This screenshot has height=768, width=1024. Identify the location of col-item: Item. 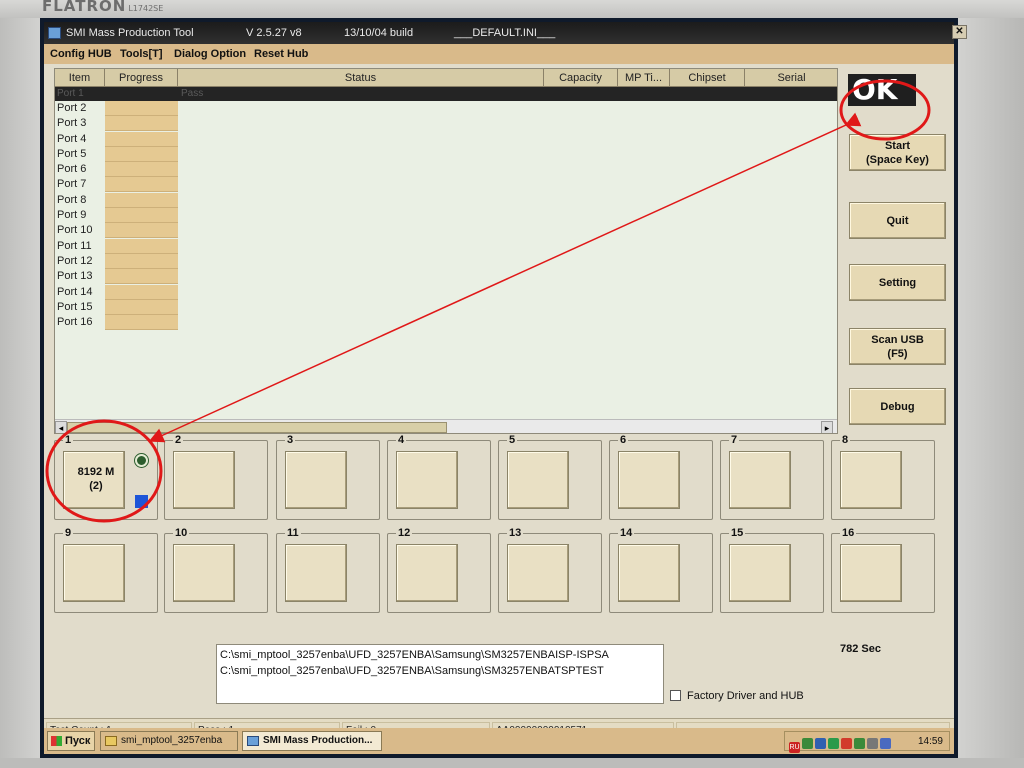
(80, 78).